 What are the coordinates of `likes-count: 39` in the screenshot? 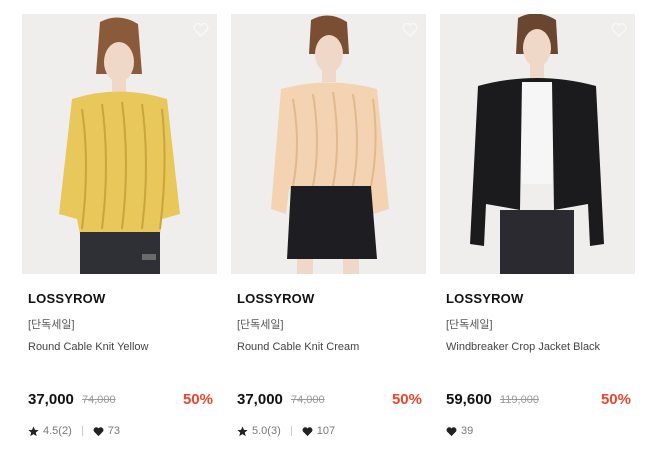 It's located at (467, 431).